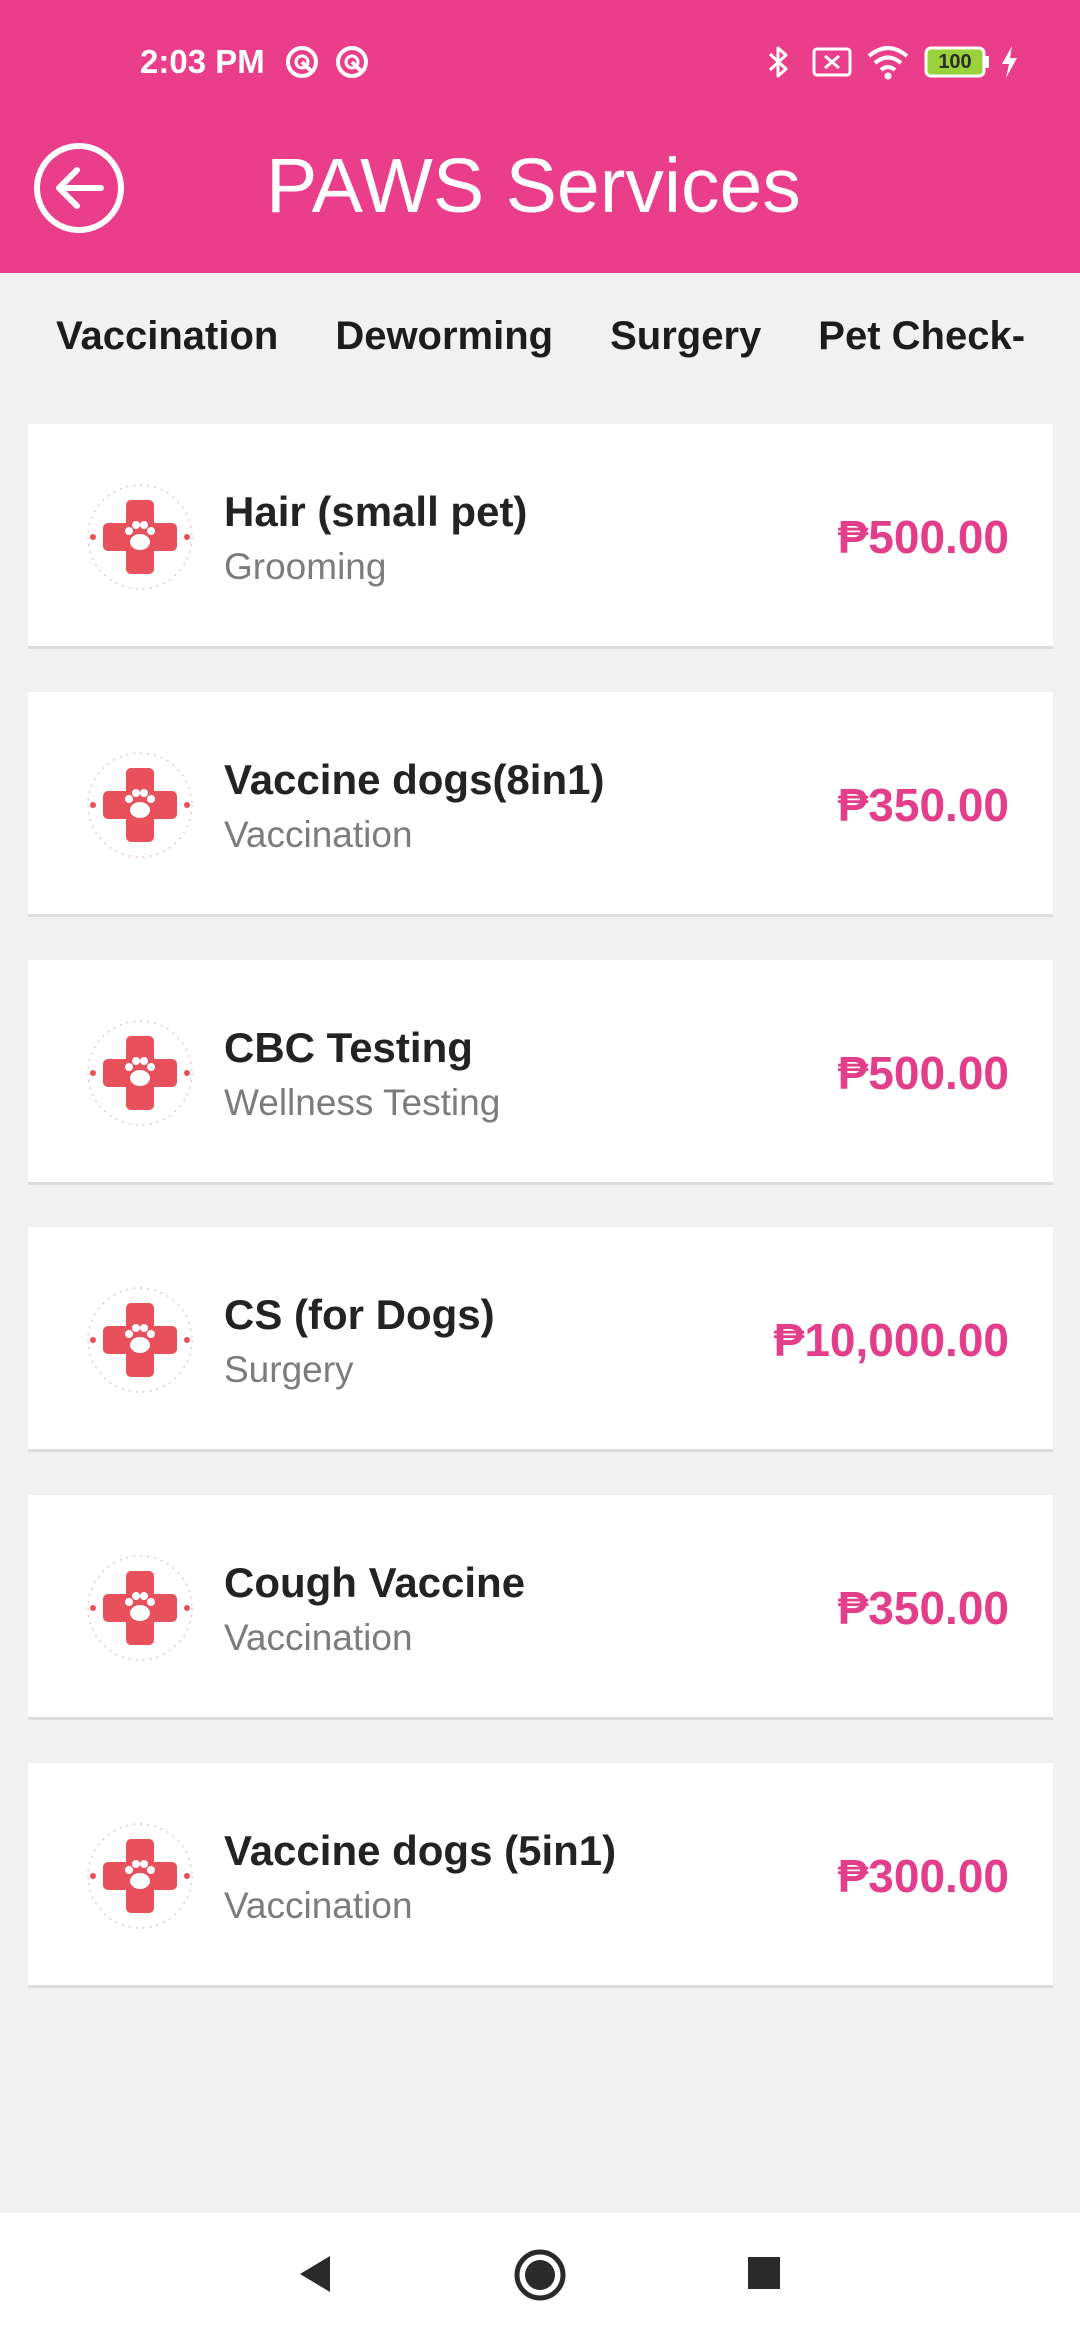 This screenshot has height=2340, width=1080. I want to click on sim-off-icon, so click(832, 62).